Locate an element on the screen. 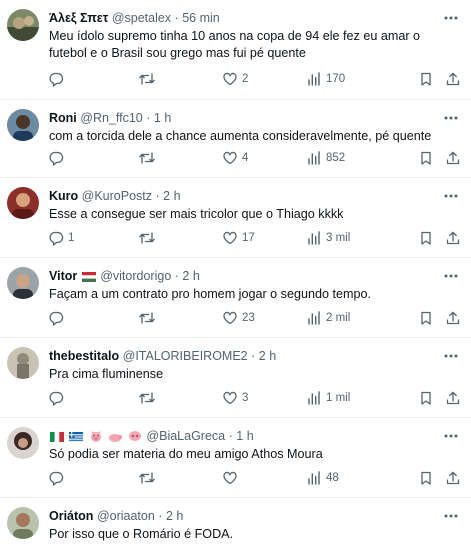 The image size is (471, 551). display-name: Kuro is located at coordinates (63, 196).